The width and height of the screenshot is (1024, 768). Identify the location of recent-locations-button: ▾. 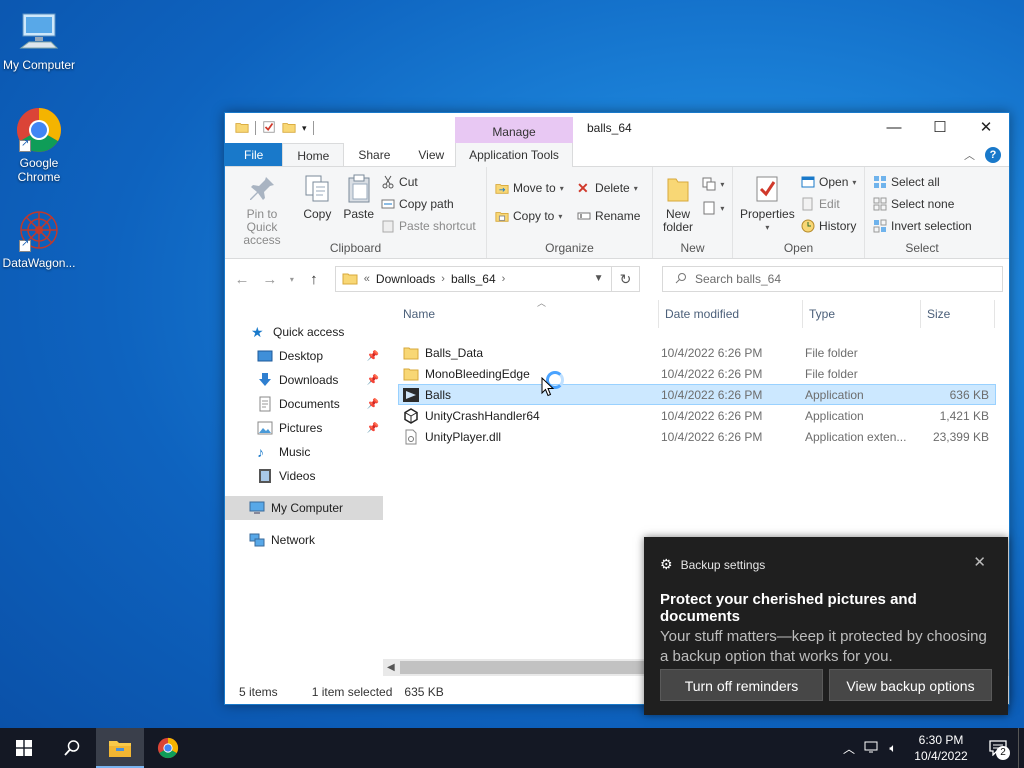
(292, 279).